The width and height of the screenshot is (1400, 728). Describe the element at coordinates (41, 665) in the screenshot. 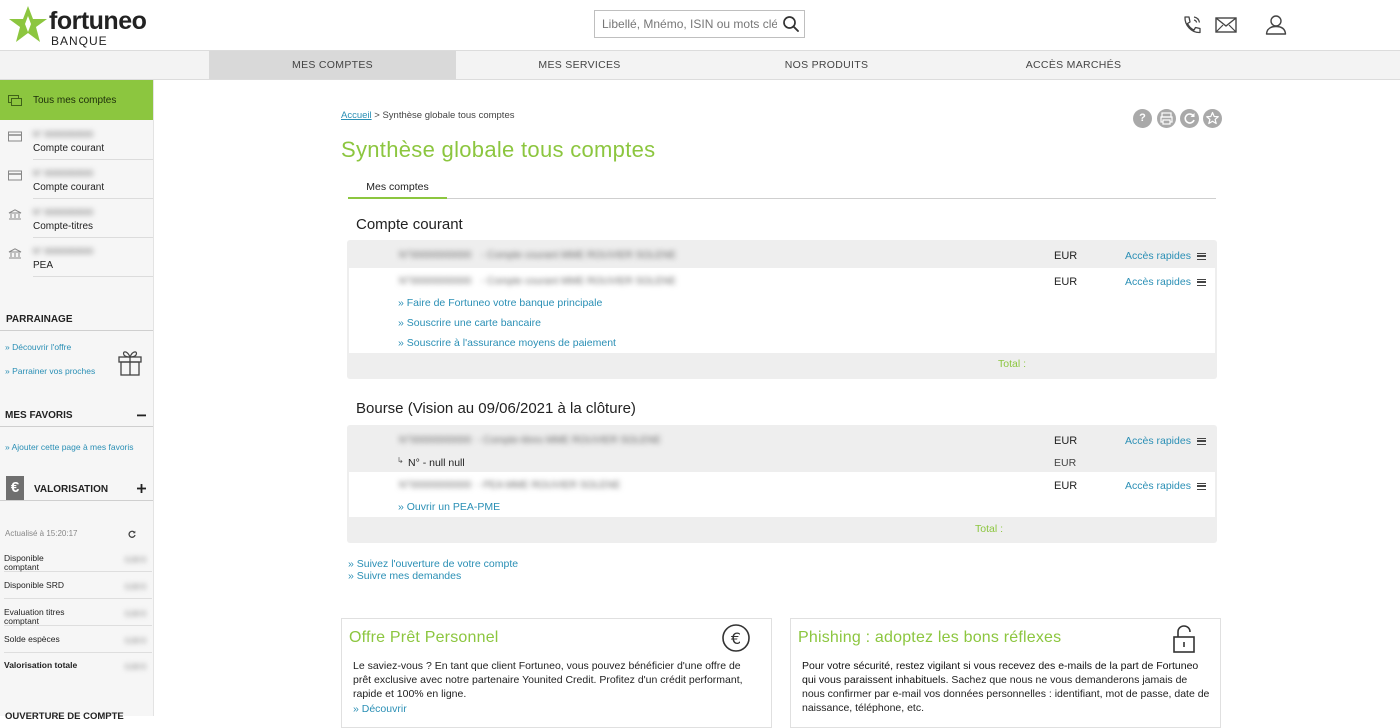

I see `valorisation-label: Valorisation totale` at that location.